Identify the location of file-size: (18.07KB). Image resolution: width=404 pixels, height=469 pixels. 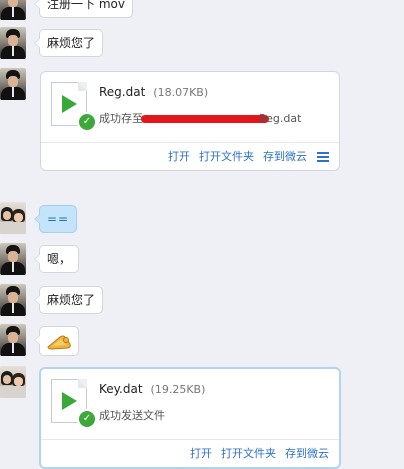
(181, 92).